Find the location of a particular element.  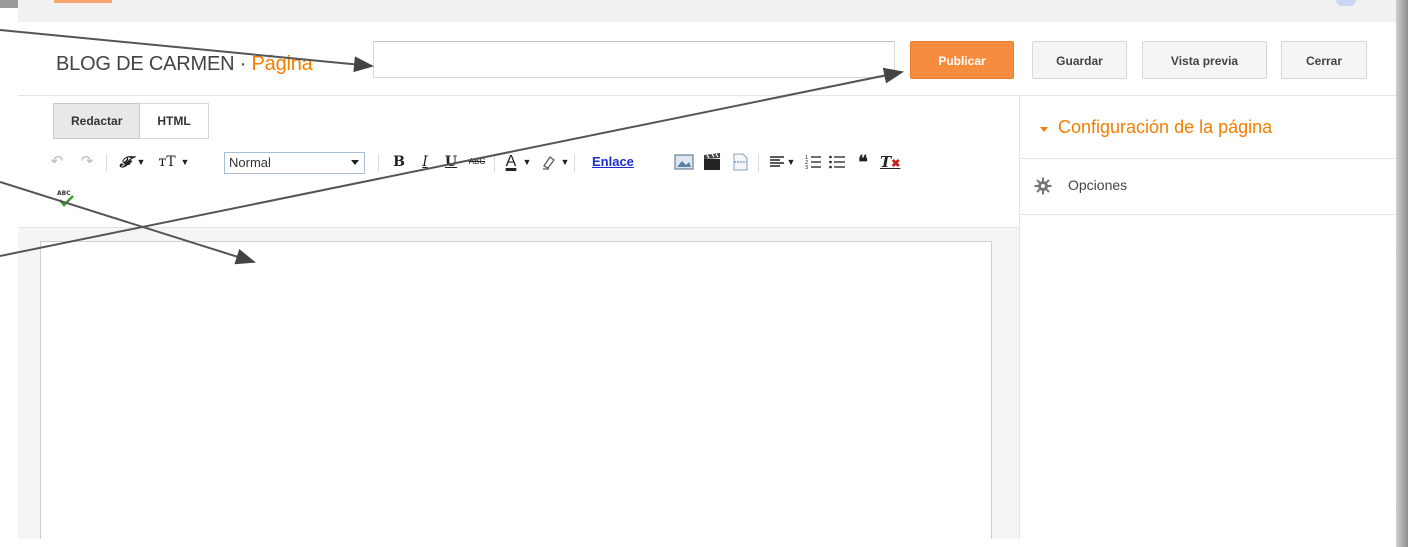

numbered-list-icon: 123 is located at coordinates (813, 162).